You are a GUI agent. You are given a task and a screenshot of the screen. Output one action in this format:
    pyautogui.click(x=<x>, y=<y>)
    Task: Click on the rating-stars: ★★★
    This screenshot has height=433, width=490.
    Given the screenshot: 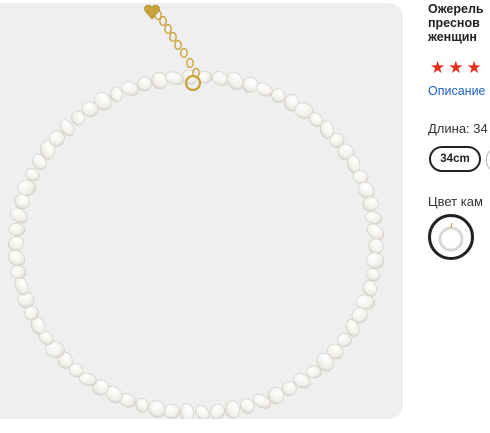 What is the action you would take?
    pyautogui.click(x=457, y=68)
    